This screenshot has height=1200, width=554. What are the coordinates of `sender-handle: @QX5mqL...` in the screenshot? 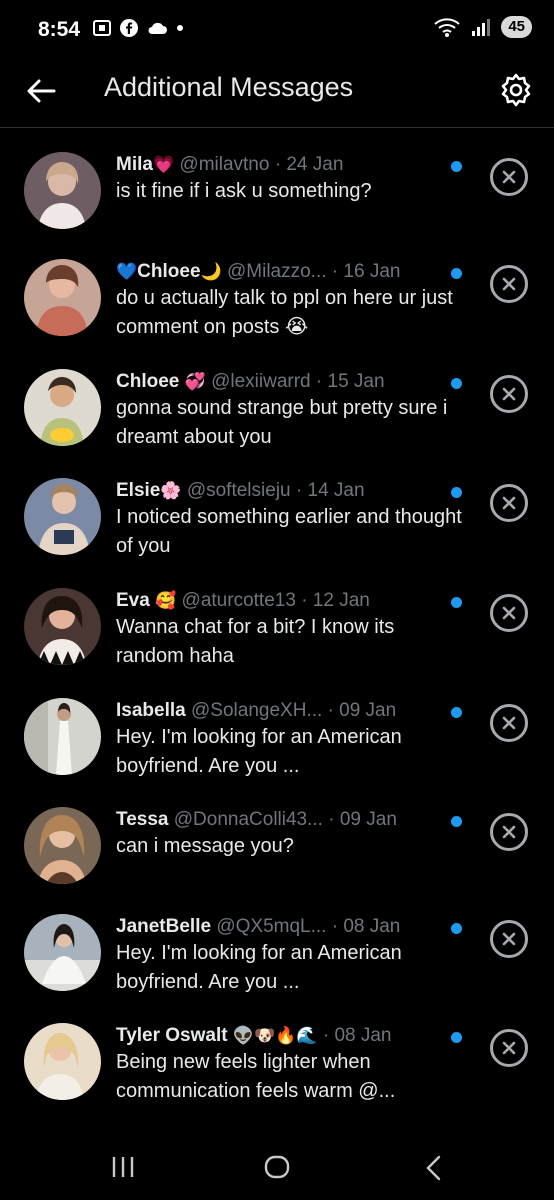 It's located at (271, 926).